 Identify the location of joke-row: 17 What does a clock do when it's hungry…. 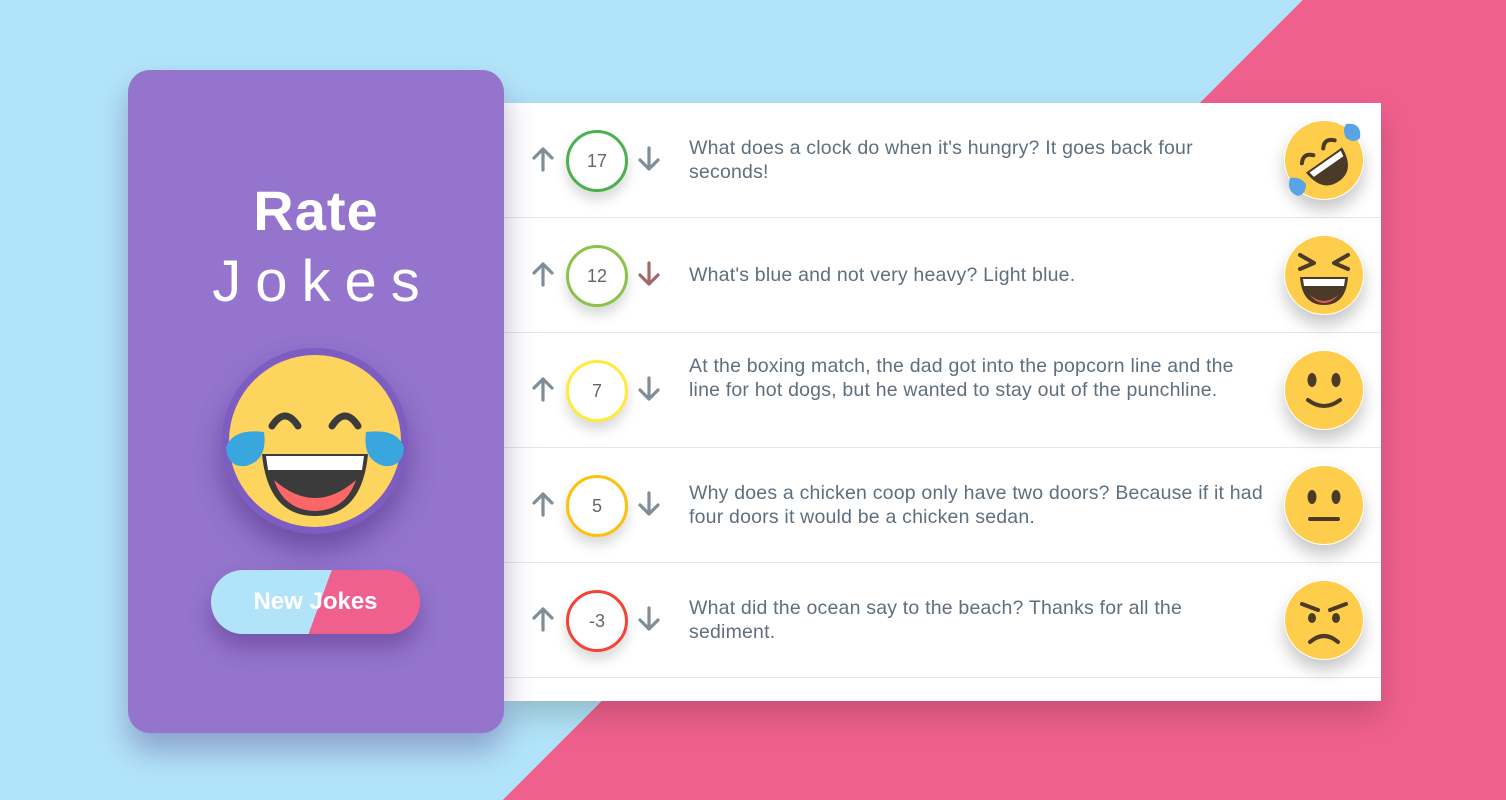
(942, 160).